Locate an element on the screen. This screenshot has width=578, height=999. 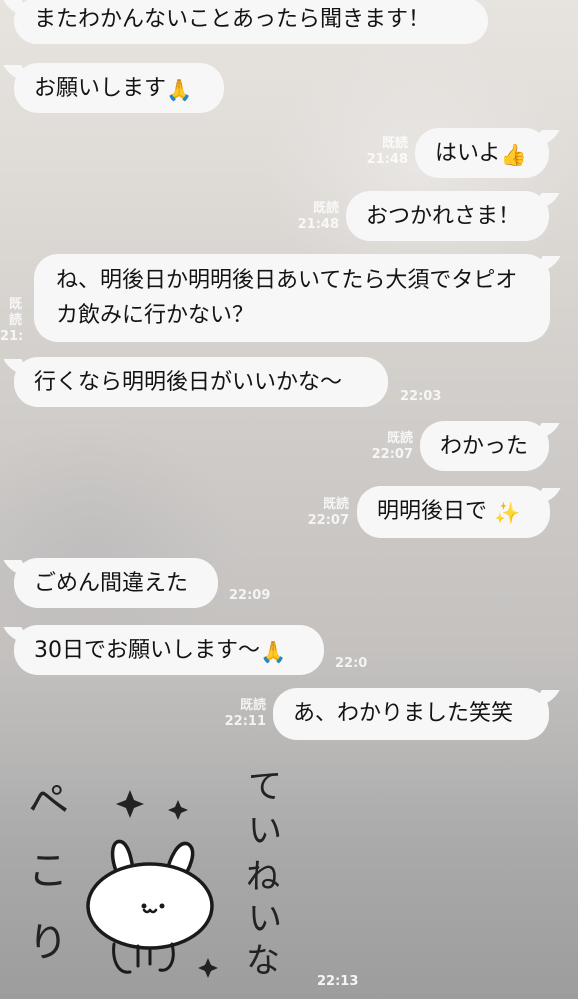
message-timestamp: 22:11 is located at coordinates (245, 721).